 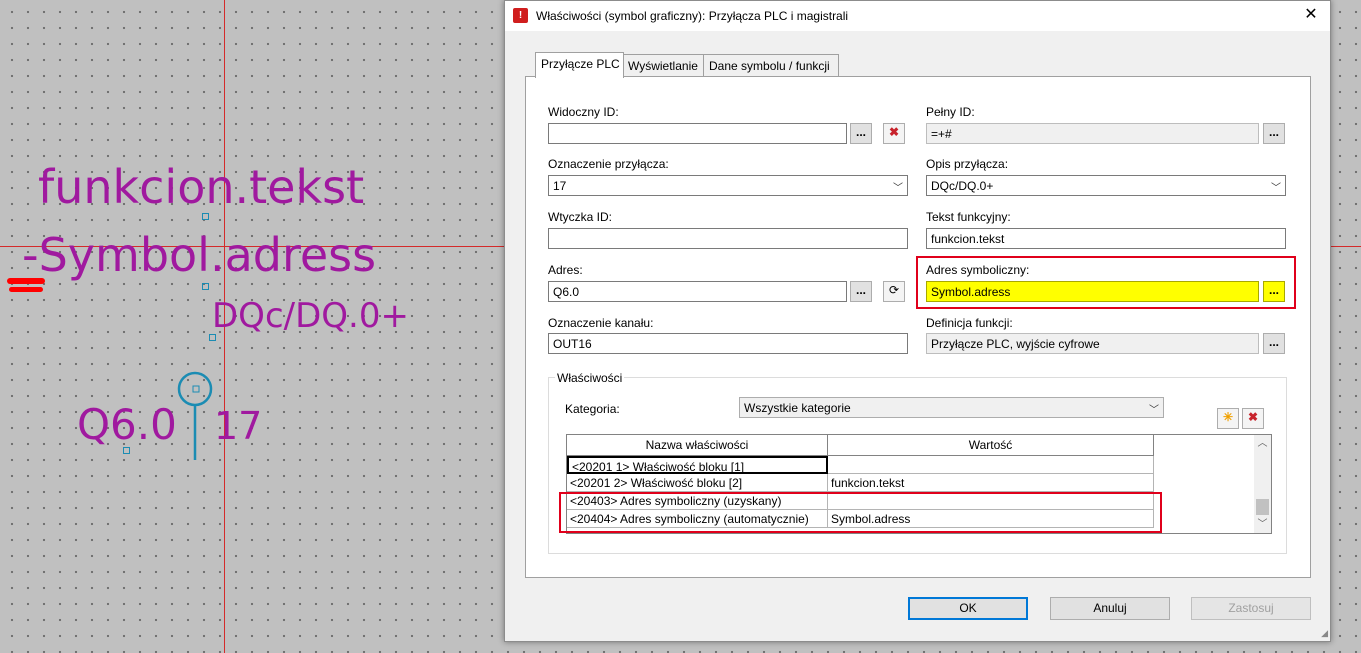 I want to click on scrollbar-thumb, so click(x=1262, y=507).